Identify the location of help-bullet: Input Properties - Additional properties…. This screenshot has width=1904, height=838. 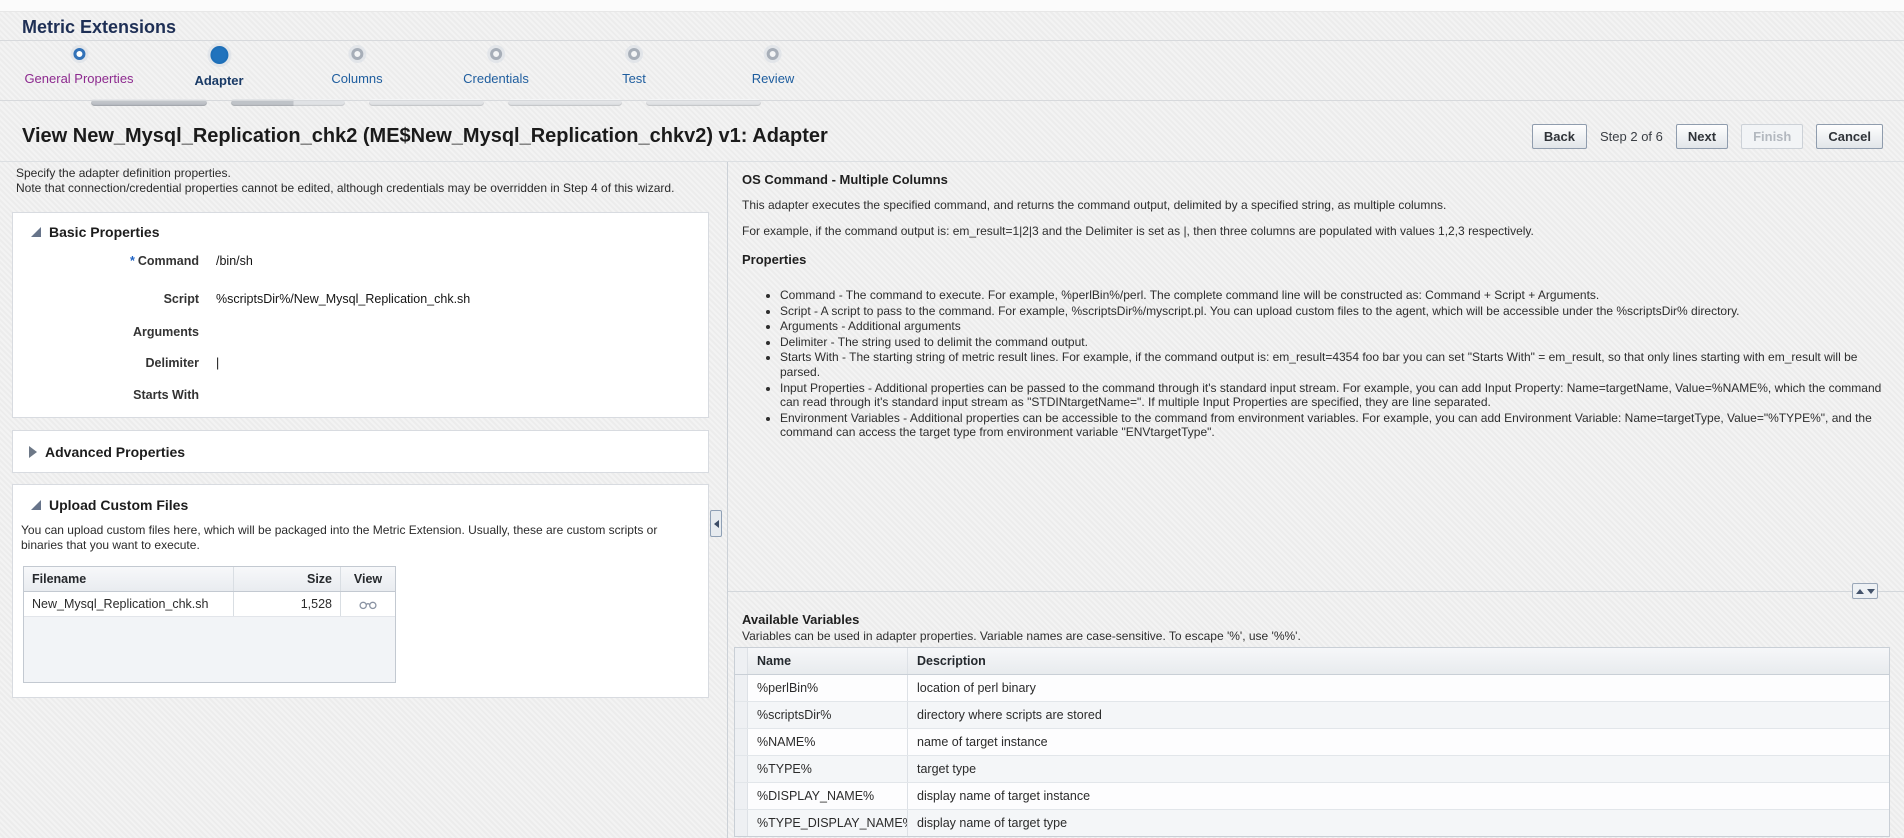
(1337, 395).